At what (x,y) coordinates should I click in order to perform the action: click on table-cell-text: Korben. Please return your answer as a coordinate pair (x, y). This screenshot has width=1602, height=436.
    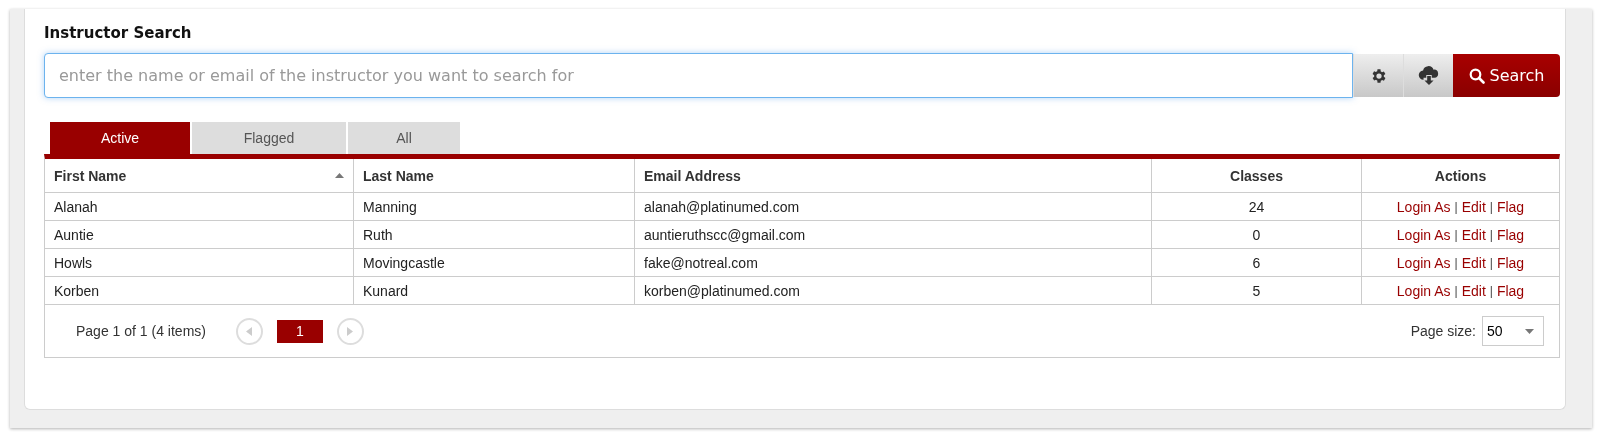
    Looking at the image, I should click on (77, 291).